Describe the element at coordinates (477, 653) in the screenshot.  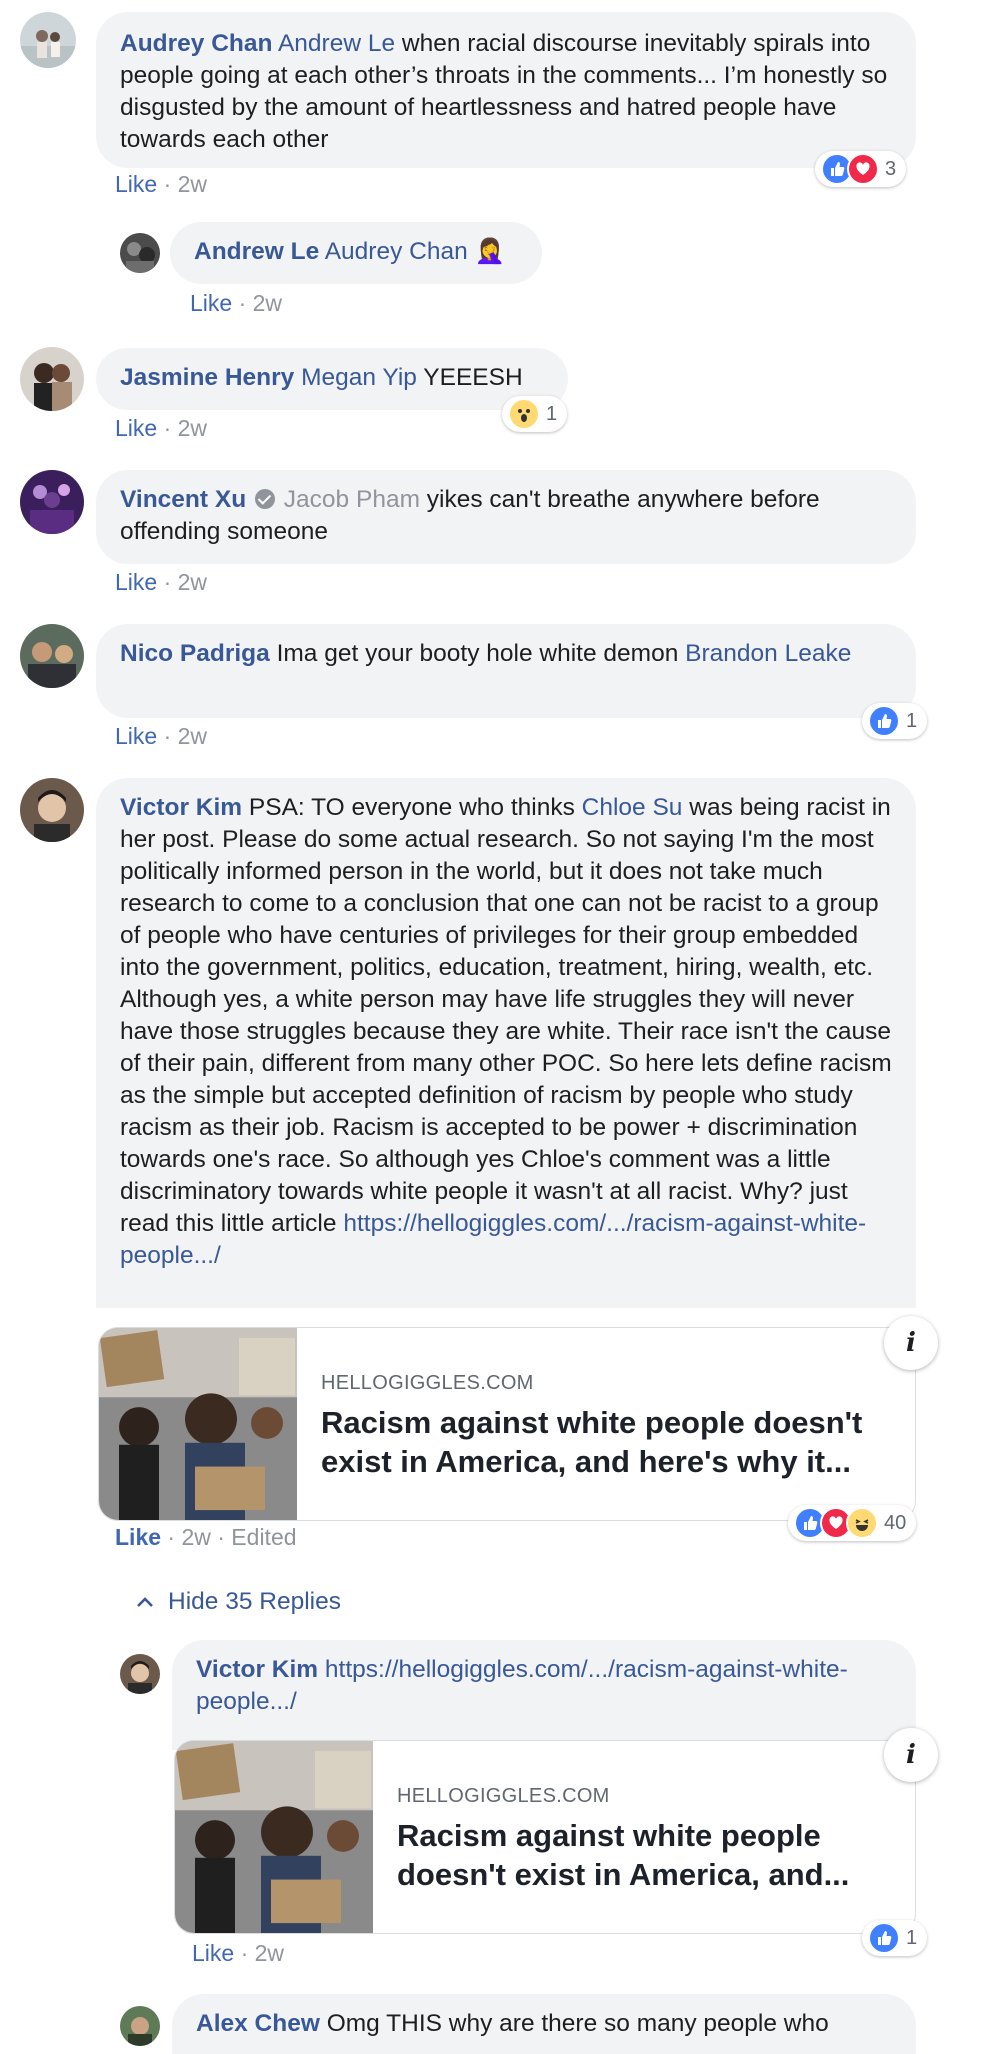
I see `comment-text: Ima get your booty hole white demon` at that location.